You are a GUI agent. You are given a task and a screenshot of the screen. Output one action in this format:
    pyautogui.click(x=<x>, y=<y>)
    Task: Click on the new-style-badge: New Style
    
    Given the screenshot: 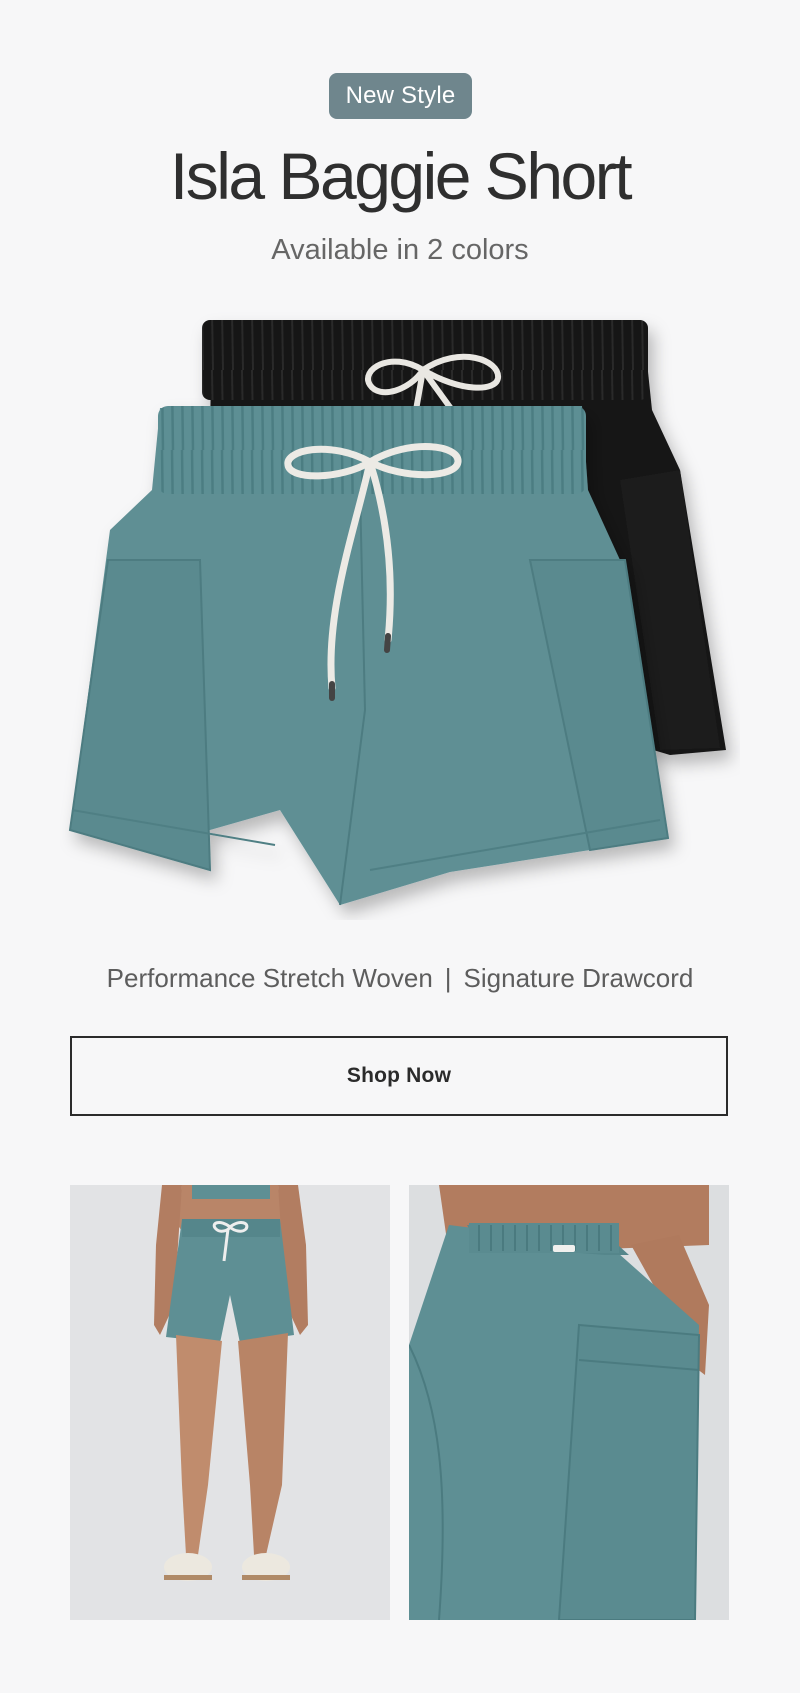 What is the action you would take?
    pyautogui.click(x=400, y=96)
    